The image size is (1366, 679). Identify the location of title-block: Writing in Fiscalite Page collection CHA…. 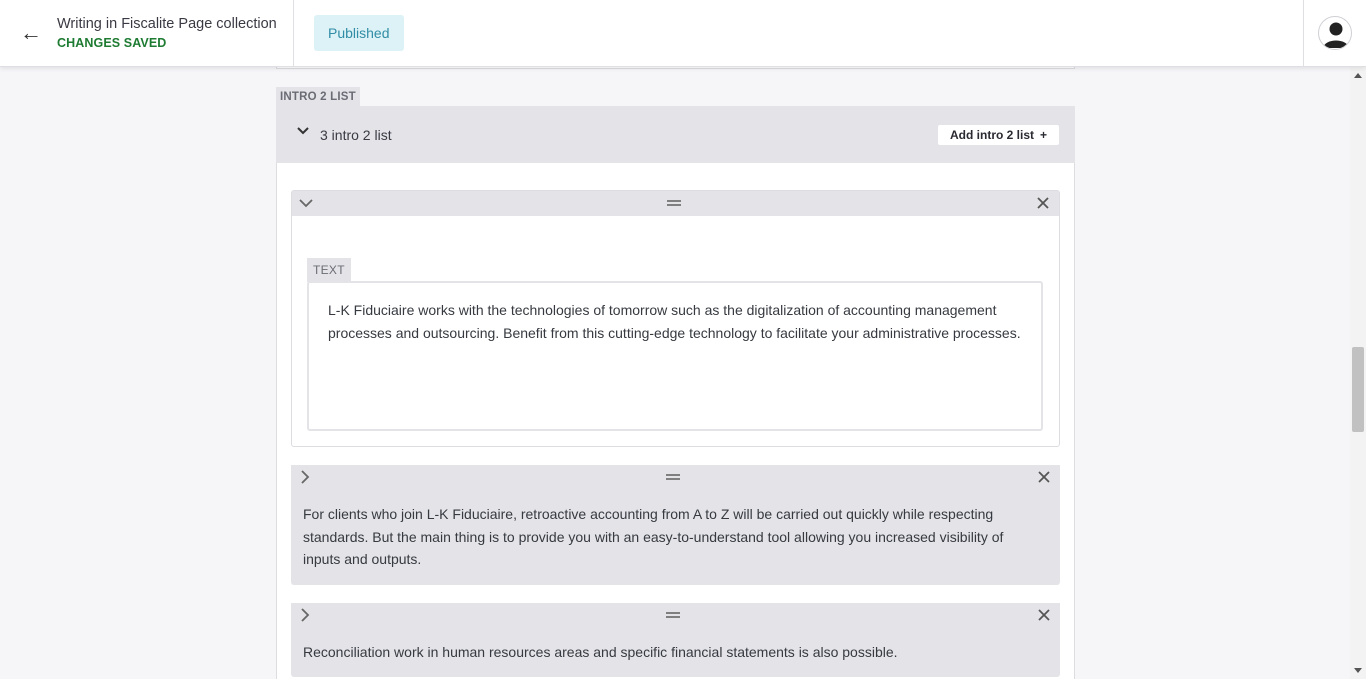
(167, 32).